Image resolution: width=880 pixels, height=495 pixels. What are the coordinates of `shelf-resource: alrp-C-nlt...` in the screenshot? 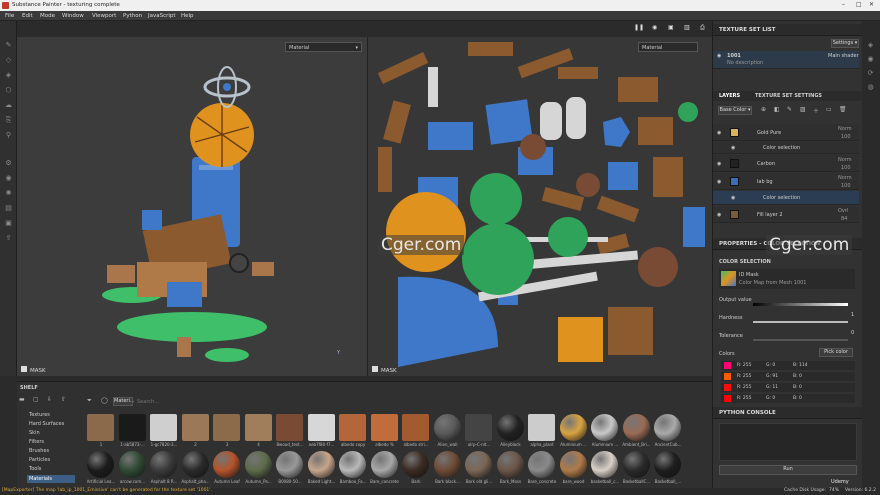 It's located at (478, 430).